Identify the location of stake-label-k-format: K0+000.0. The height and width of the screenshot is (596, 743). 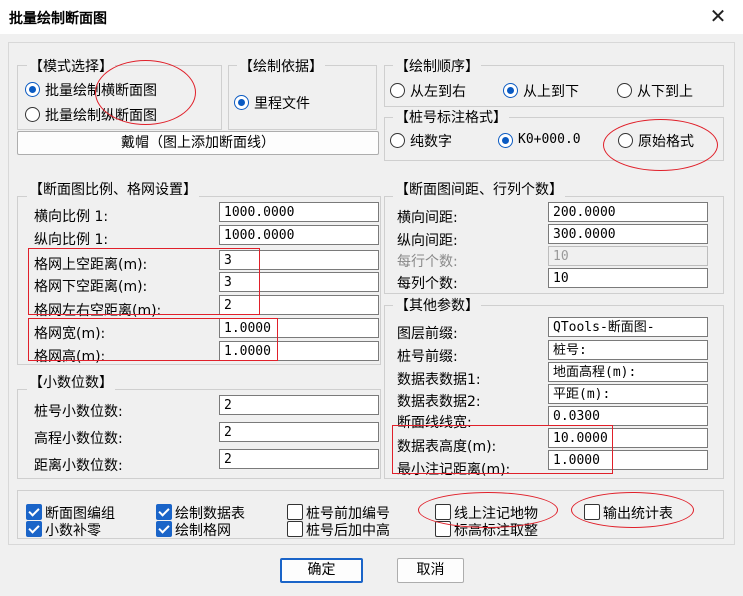
(549, 139).